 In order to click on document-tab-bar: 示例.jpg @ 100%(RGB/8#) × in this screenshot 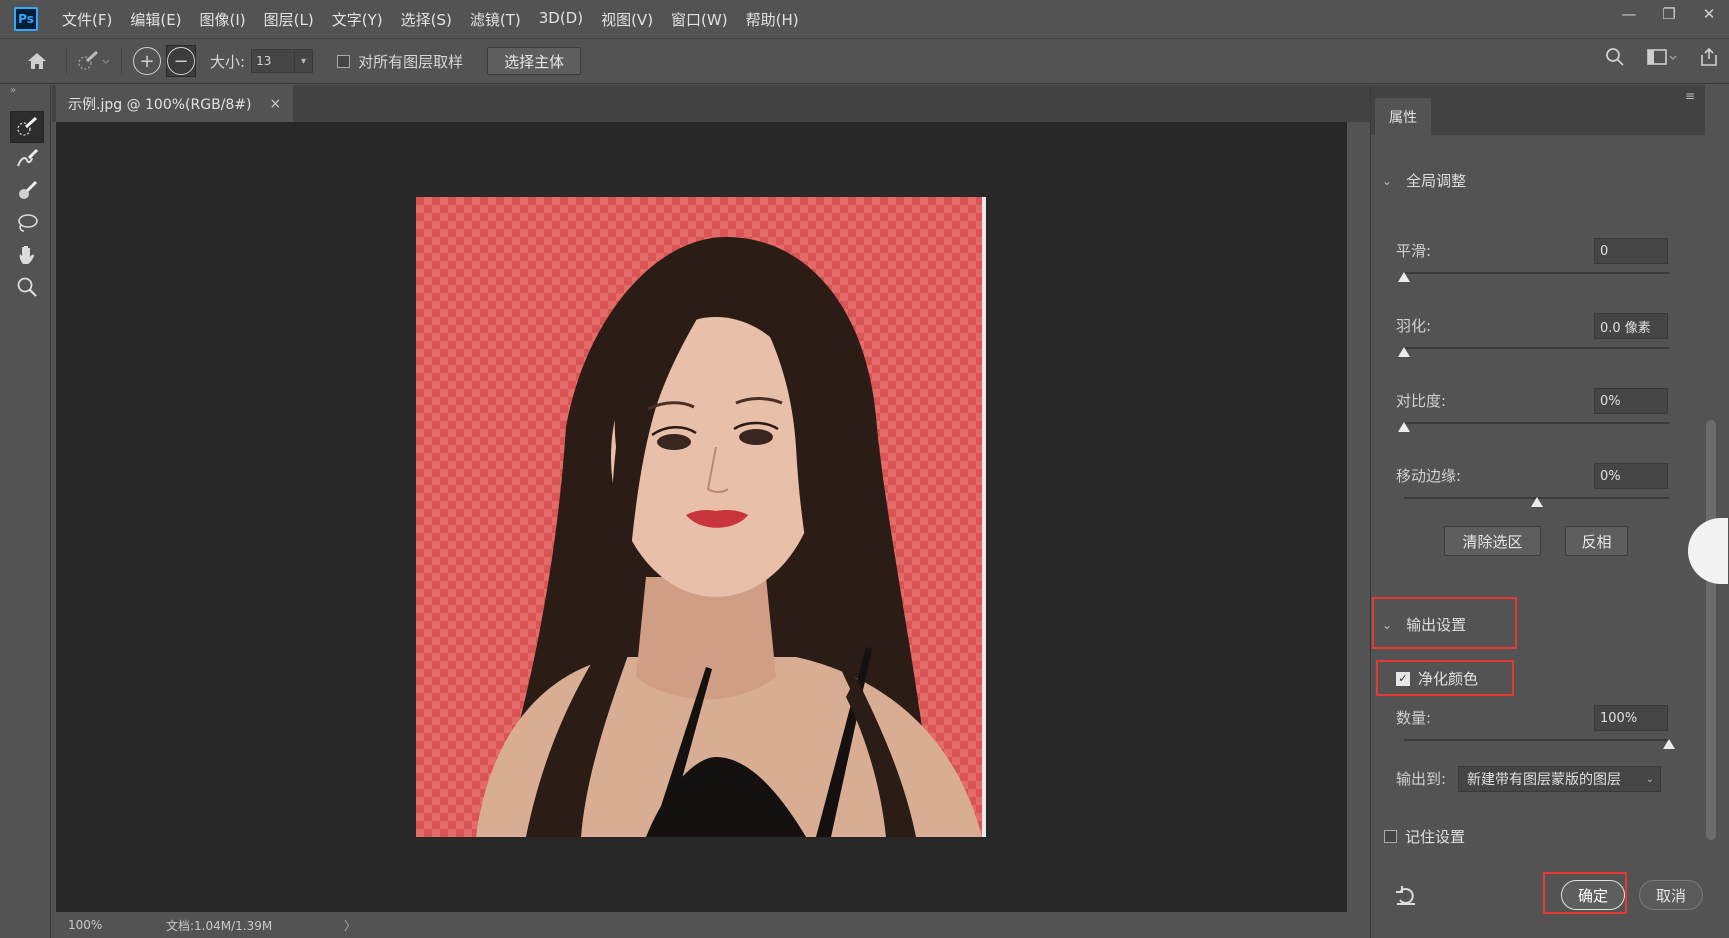, I will do `click(715, 103)`.